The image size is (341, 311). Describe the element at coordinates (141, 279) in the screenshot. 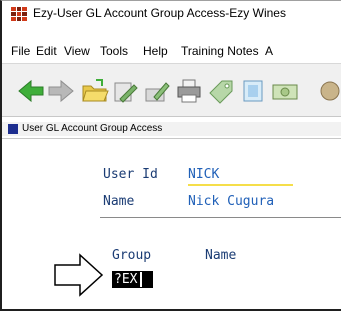

I see `text-cursor` at that location.